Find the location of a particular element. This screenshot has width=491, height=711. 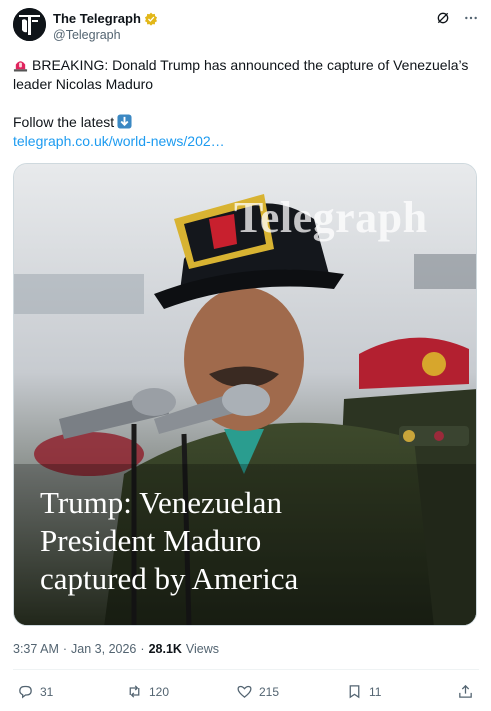

divider is located at coordinates (246, 669).